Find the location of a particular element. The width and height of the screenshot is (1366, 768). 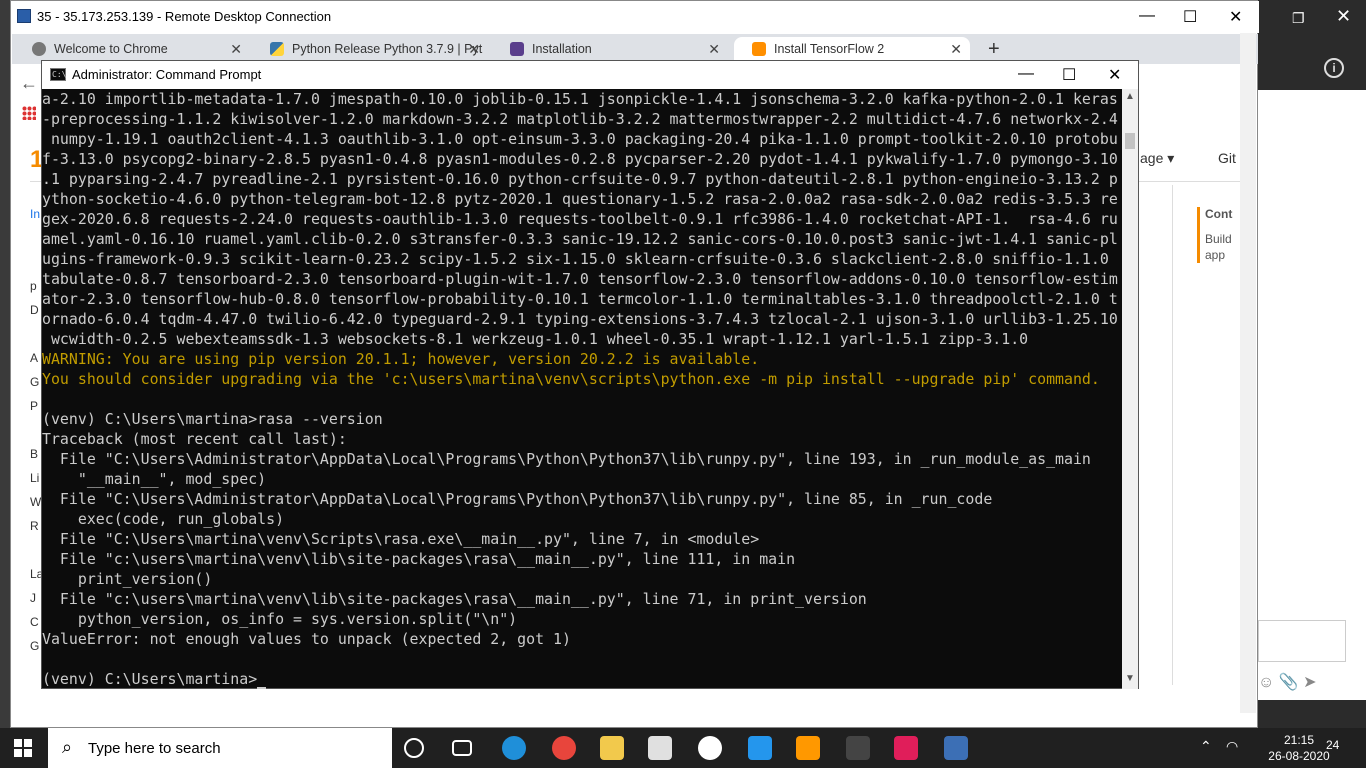

slack-icon is located at coordinates (906, 748).